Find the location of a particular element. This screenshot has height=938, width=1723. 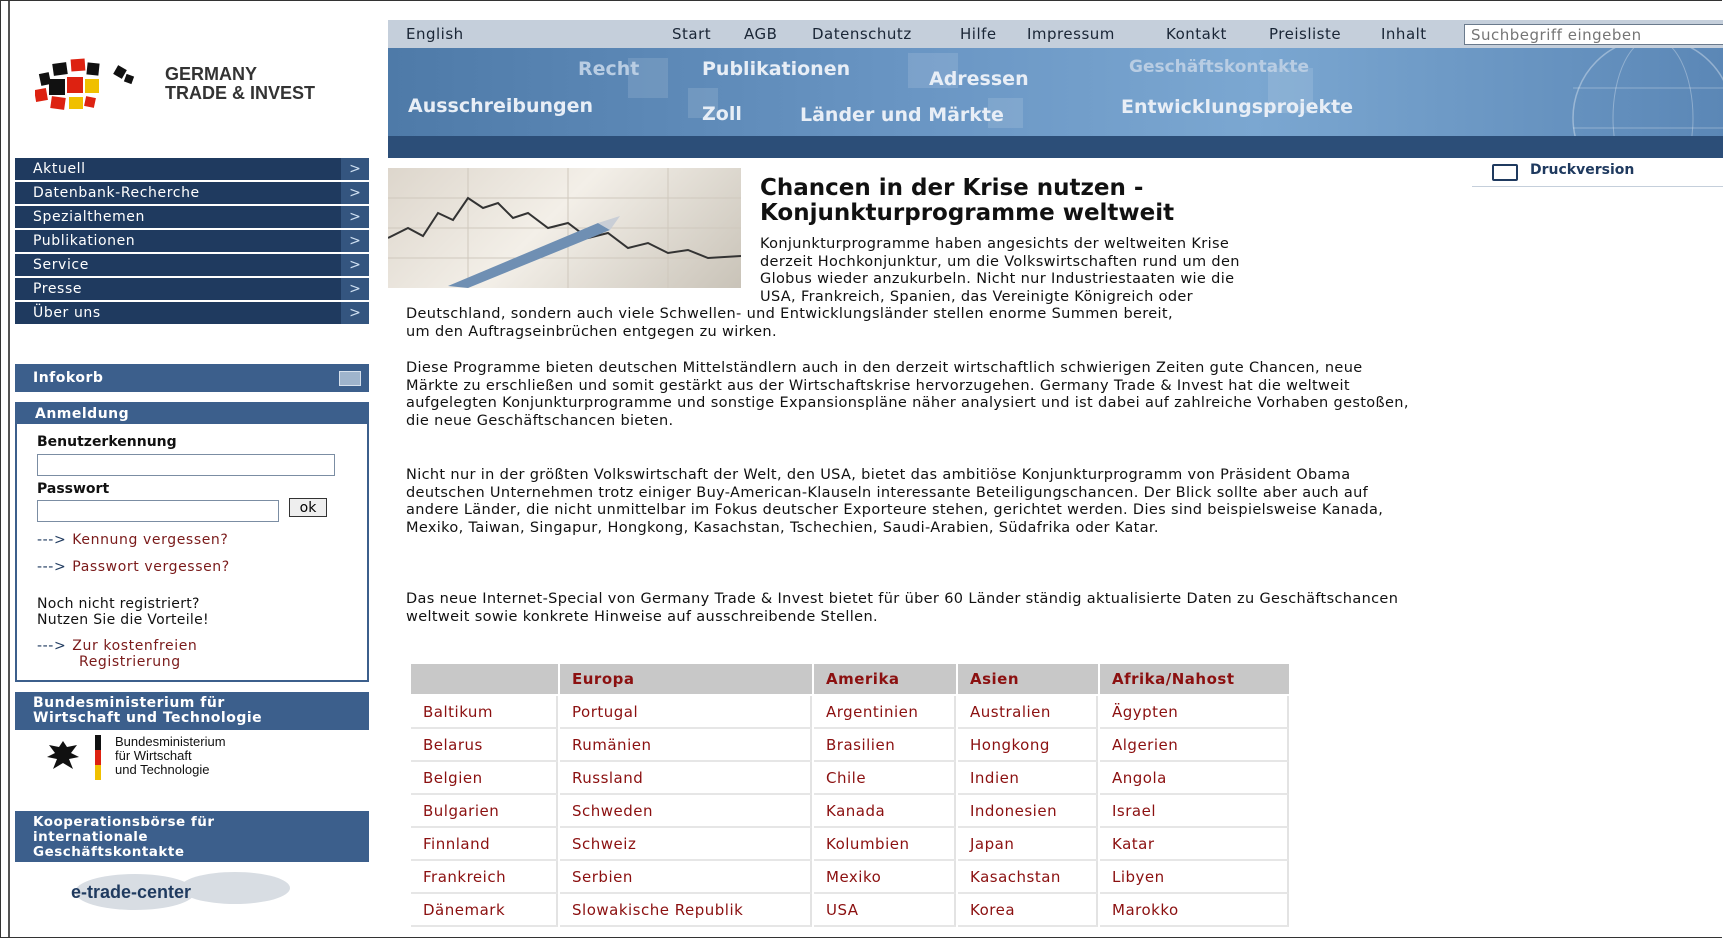

country-link: Australien is located at coordinates (1028, 712).